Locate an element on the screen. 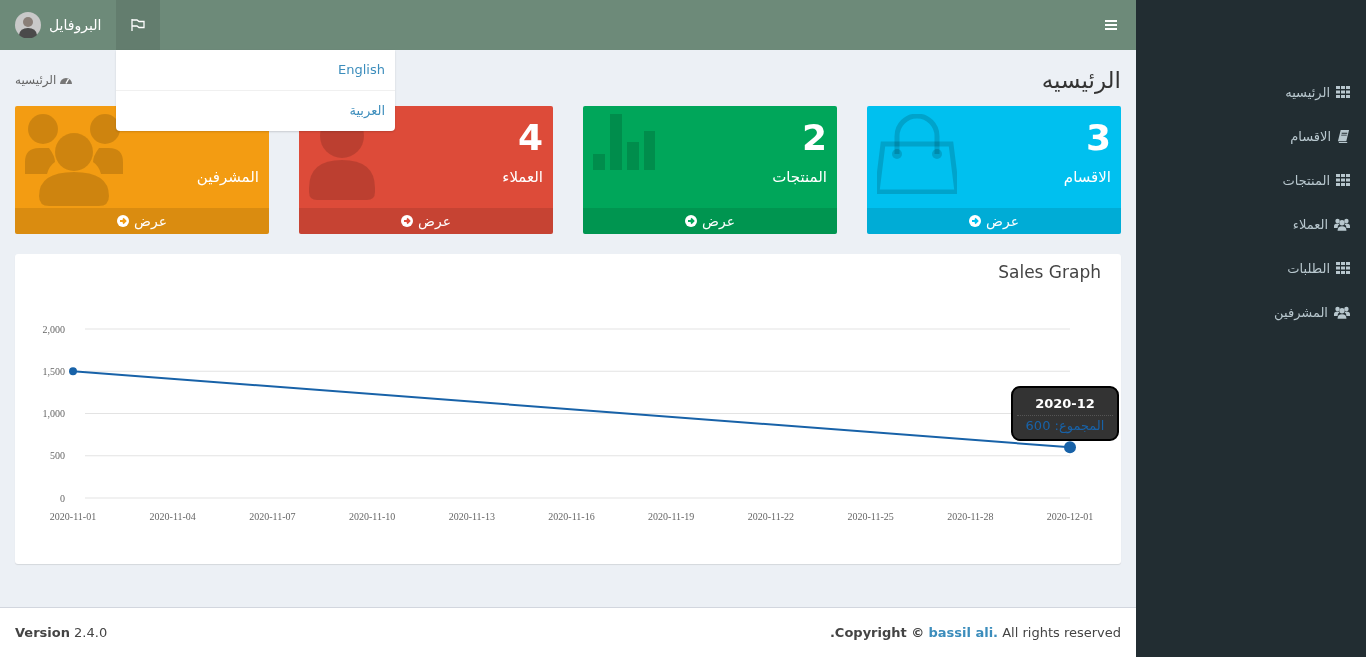 The width and height of the screenshot is (1366, 657). x-tick-label: 2020-11-22 is located at coordinates (771, 516).